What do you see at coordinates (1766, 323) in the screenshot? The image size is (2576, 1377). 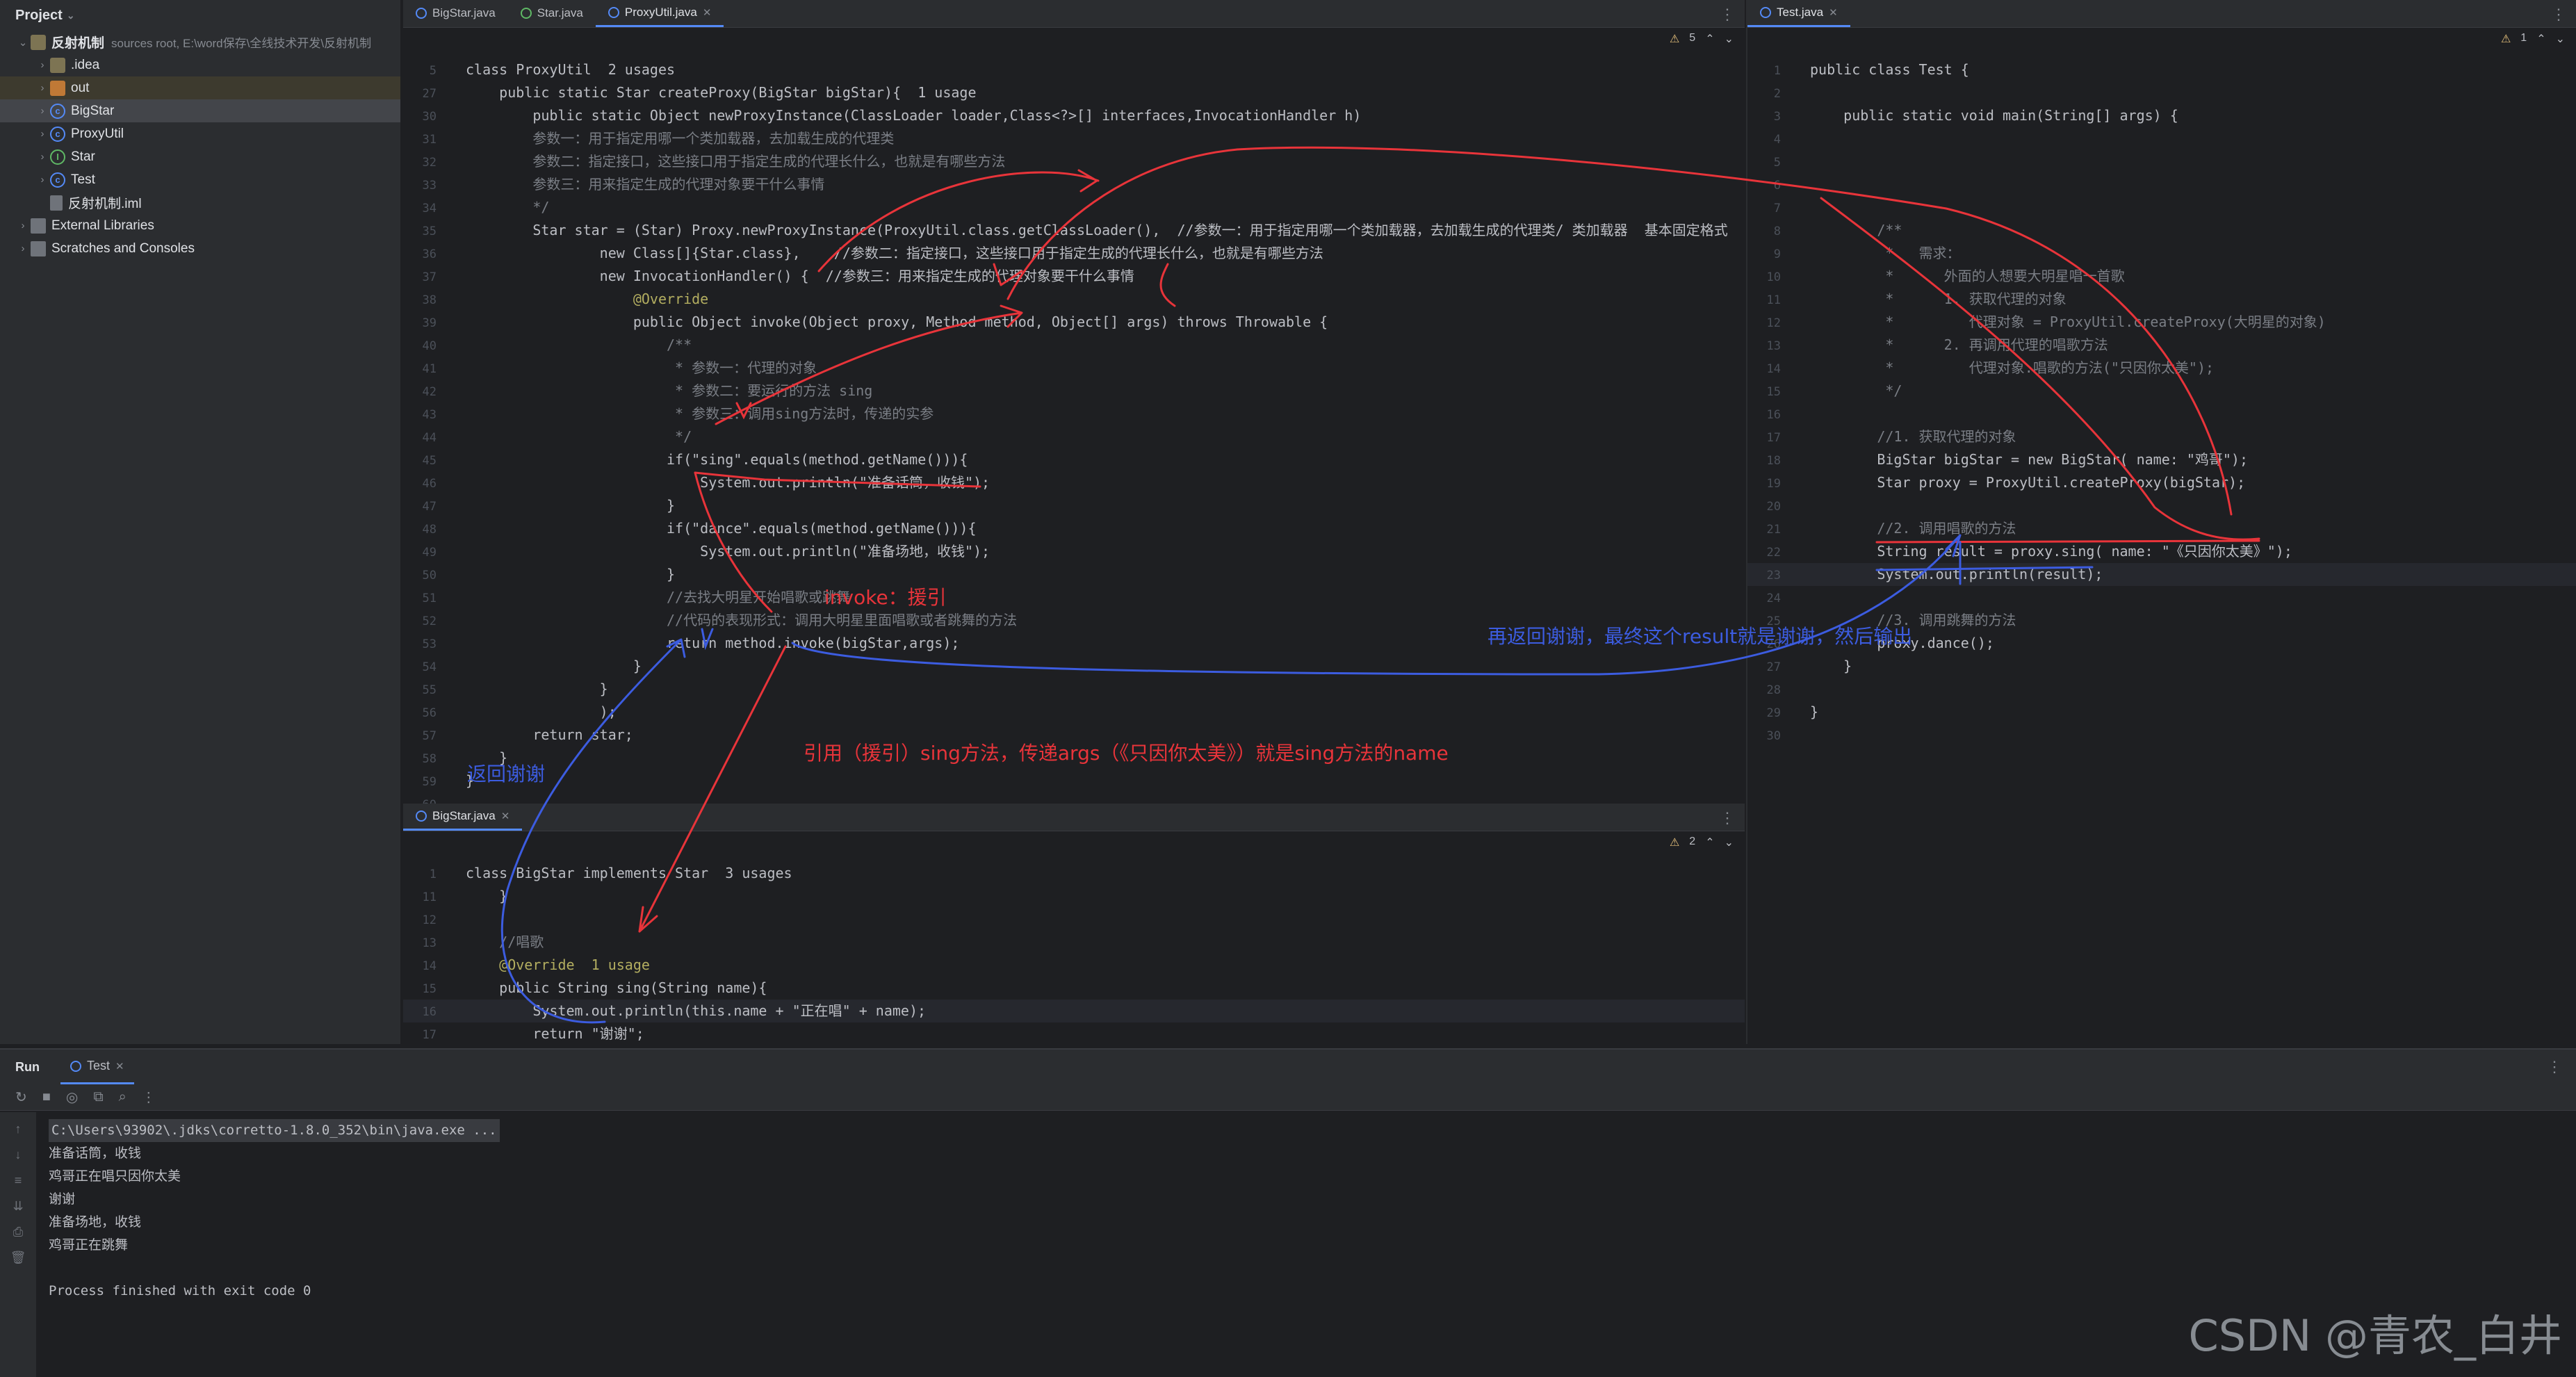 I see `line-number: 12` at bounding box center [1766, 323].